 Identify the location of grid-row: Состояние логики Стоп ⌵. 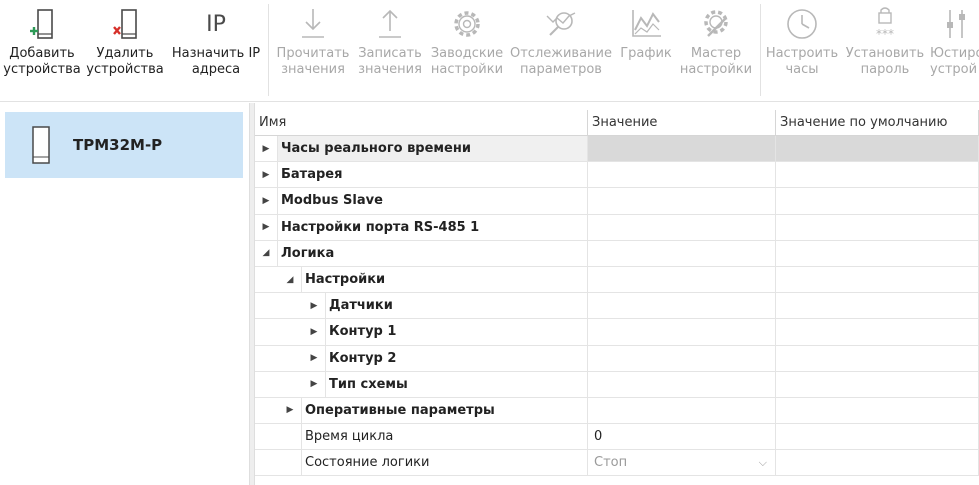
(617, 463).